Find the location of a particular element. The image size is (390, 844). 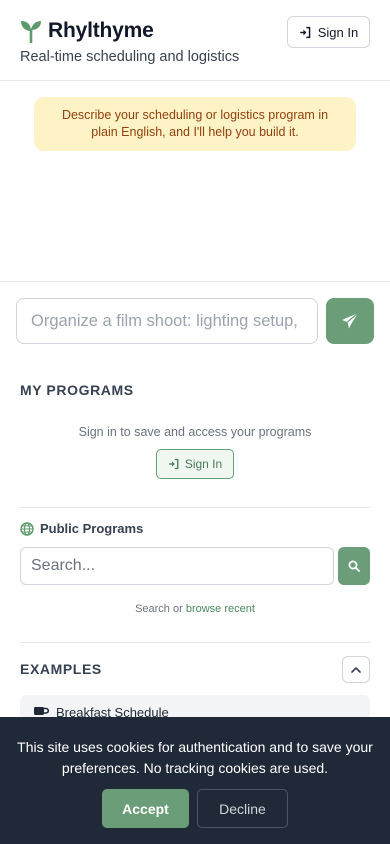

public-programs-search-button is located at coordinates (354, 566).